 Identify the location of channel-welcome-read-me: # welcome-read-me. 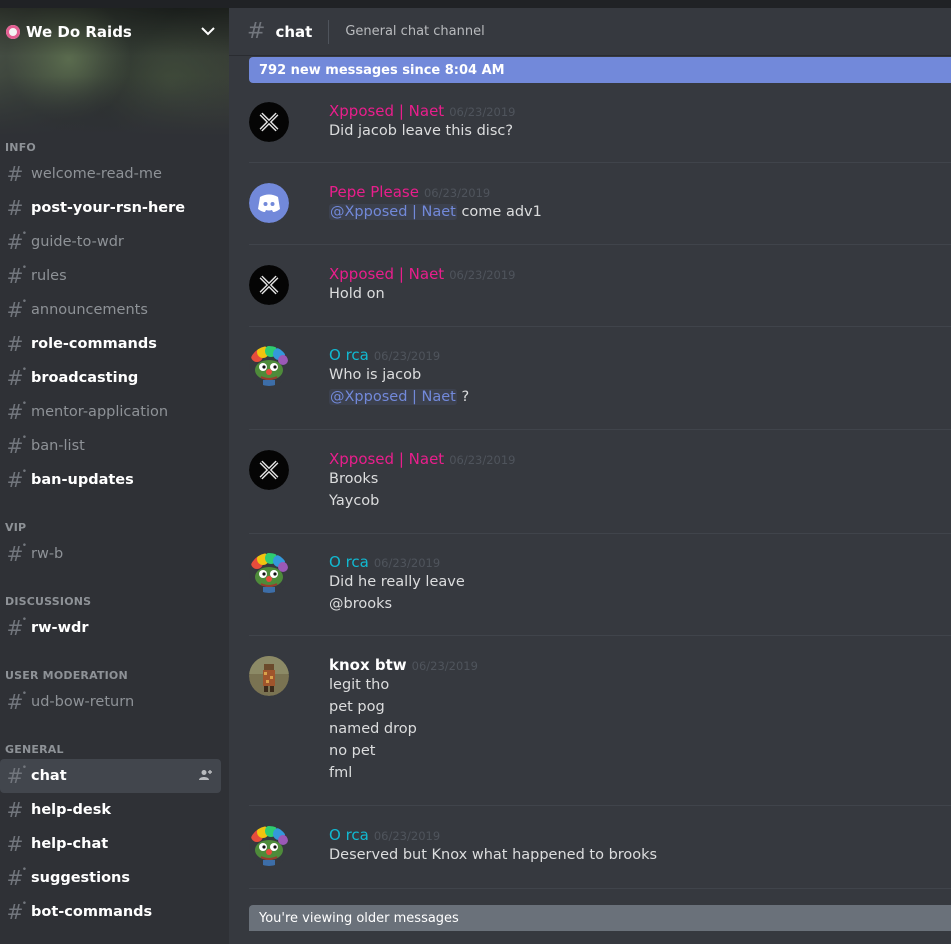
(110, 174).